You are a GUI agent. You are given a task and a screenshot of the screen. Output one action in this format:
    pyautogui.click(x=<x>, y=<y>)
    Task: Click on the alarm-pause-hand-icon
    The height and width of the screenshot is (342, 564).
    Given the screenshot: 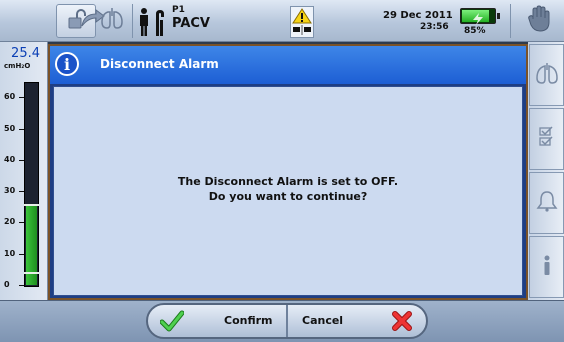 What is the action you would take?
    pyautogui.click(x=539, y=21)
    